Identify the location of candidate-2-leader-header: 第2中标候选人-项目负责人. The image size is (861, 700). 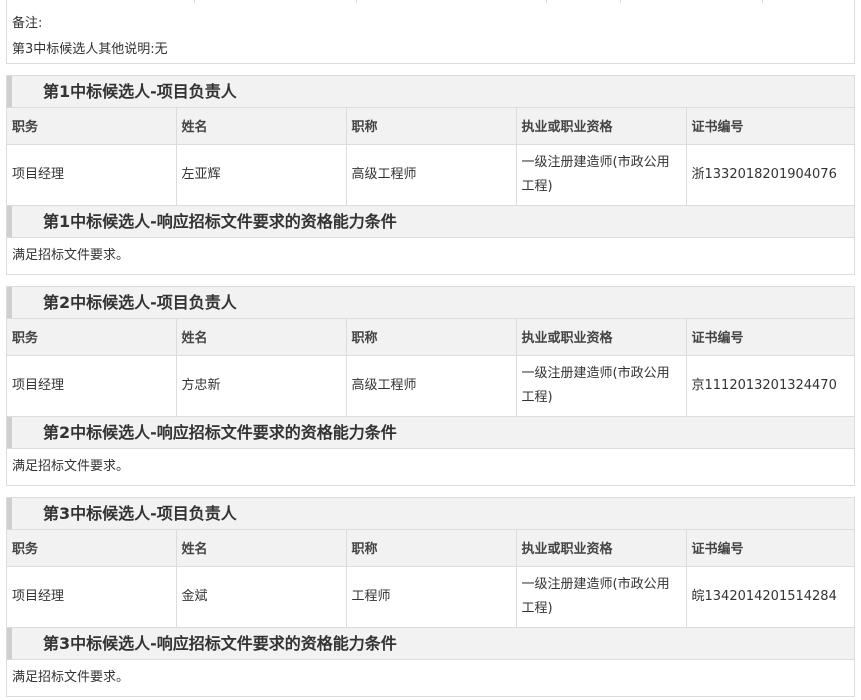
(430, 303).